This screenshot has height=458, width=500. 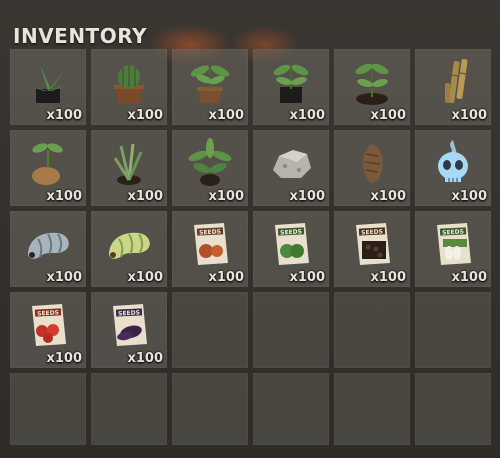 What do you see at coordinates (453, 243) in the screenshot?
I see `radish-seeds-packet-icon: SEEDS` at bounding box center [453, 243].